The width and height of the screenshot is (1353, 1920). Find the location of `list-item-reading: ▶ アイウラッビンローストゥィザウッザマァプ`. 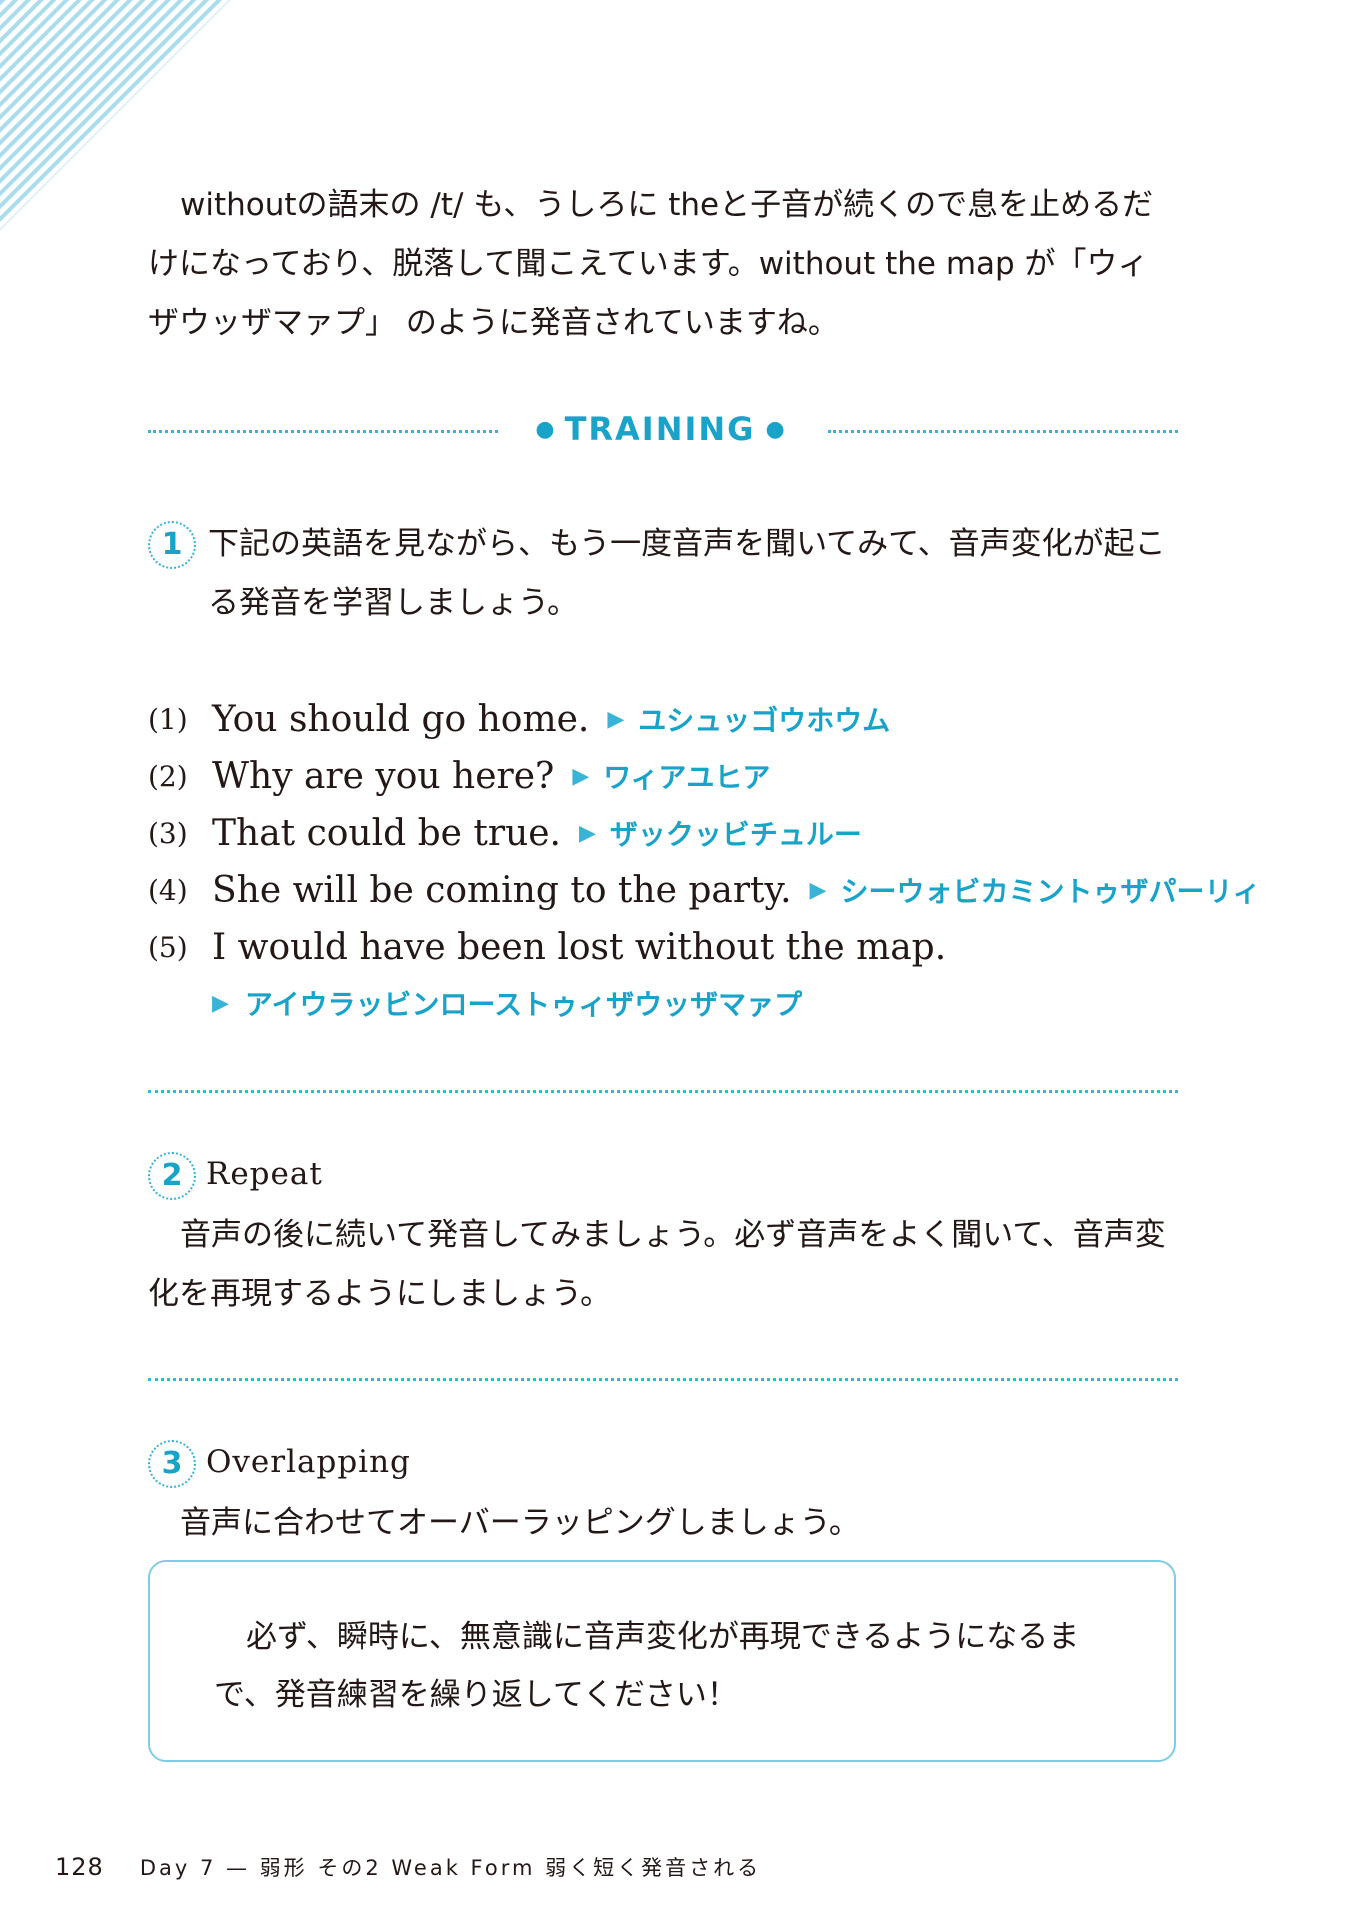

list-item-reading: ▶ アイウラッビンローストゥィザウッザマァプ is located at coordinates (507, 1004).